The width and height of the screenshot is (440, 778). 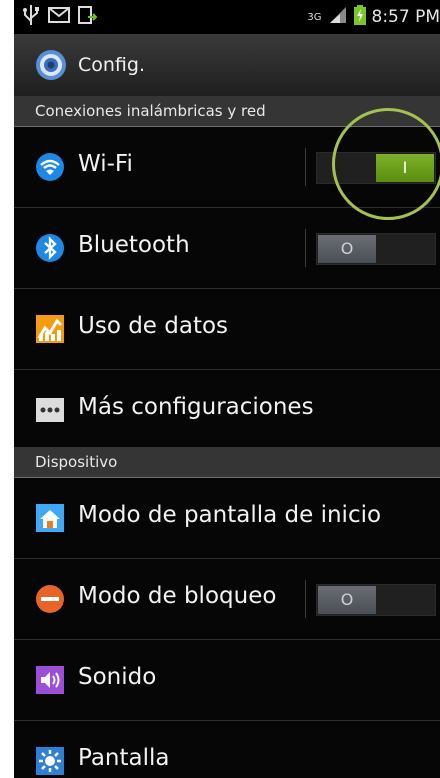 What do you see at coordinates (50, 518) in the screenshot?
I see `home-screen-icon` at bounding box center [50, 518].